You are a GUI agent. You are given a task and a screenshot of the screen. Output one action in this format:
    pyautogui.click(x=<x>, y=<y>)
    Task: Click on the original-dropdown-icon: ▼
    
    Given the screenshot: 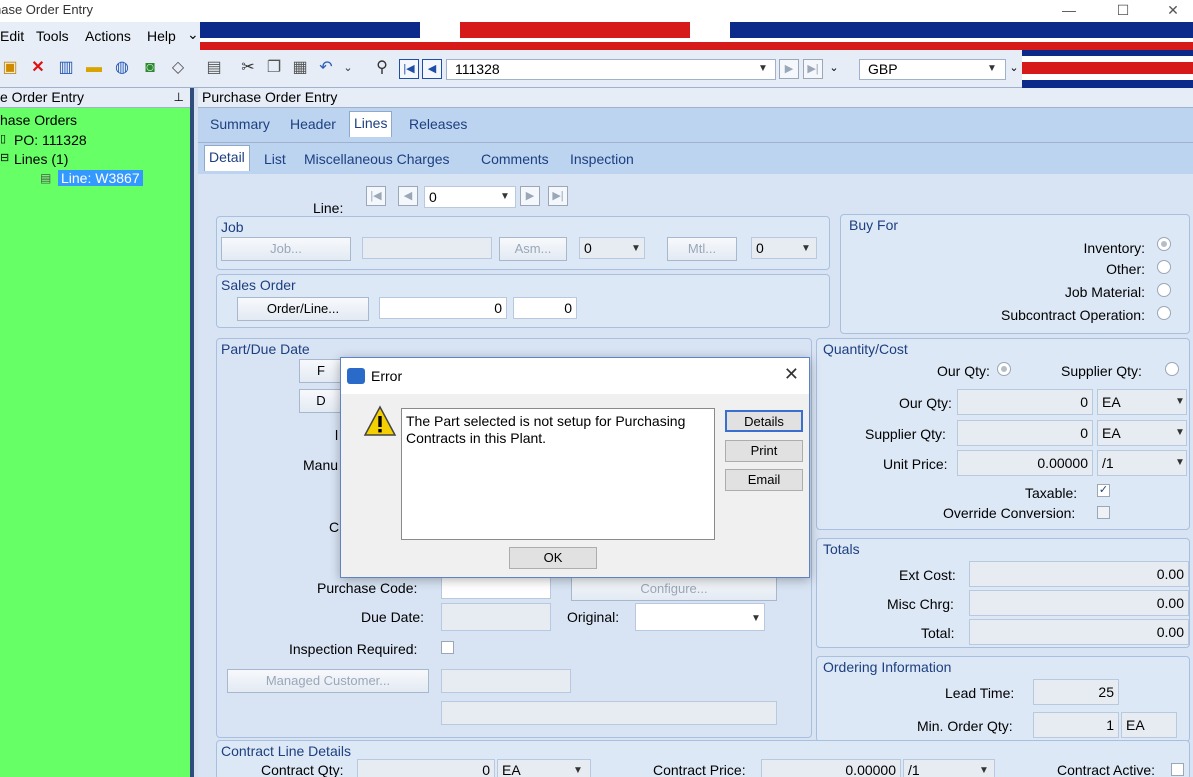 What is the action you would take?
    pyautogui.click(x=756, y=618)
    